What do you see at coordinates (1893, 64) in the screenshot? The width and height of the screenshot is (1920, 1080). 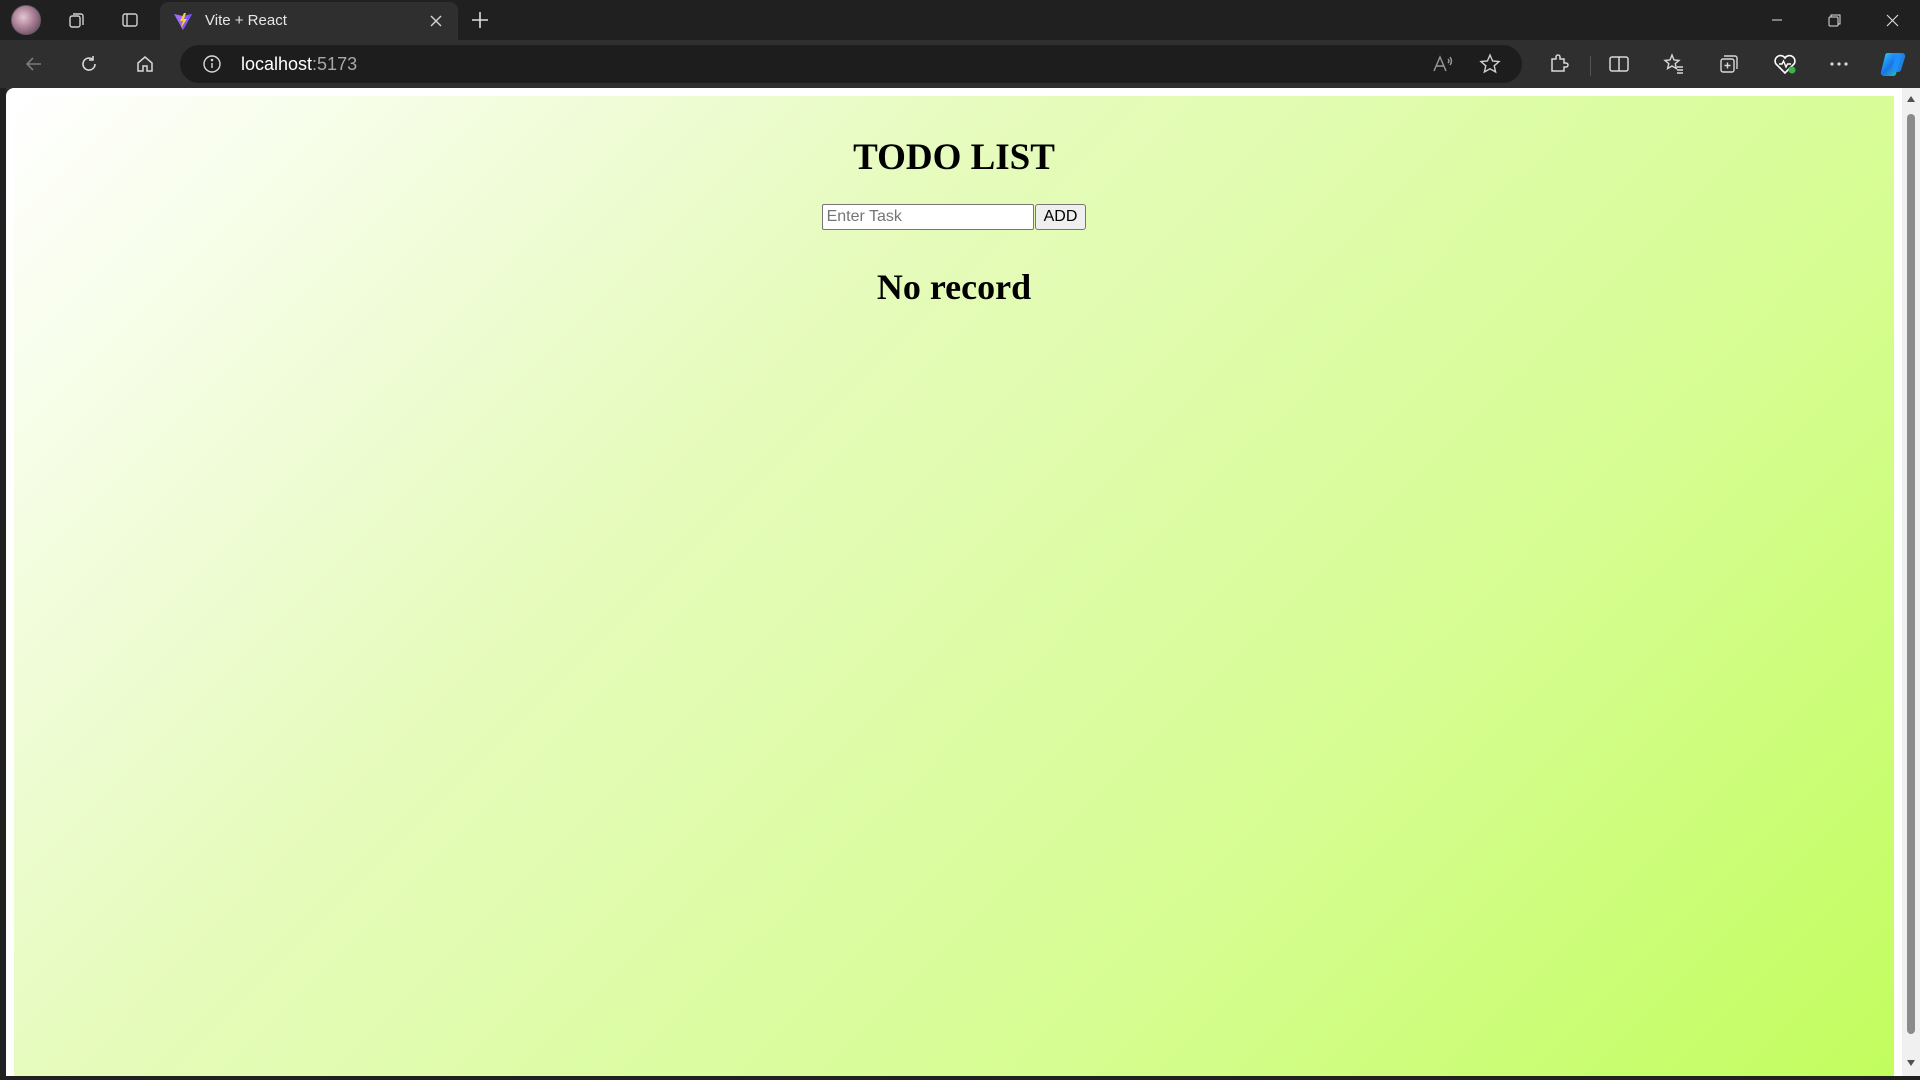 I see `copilot-icon` at bounding box center [1893, 64].